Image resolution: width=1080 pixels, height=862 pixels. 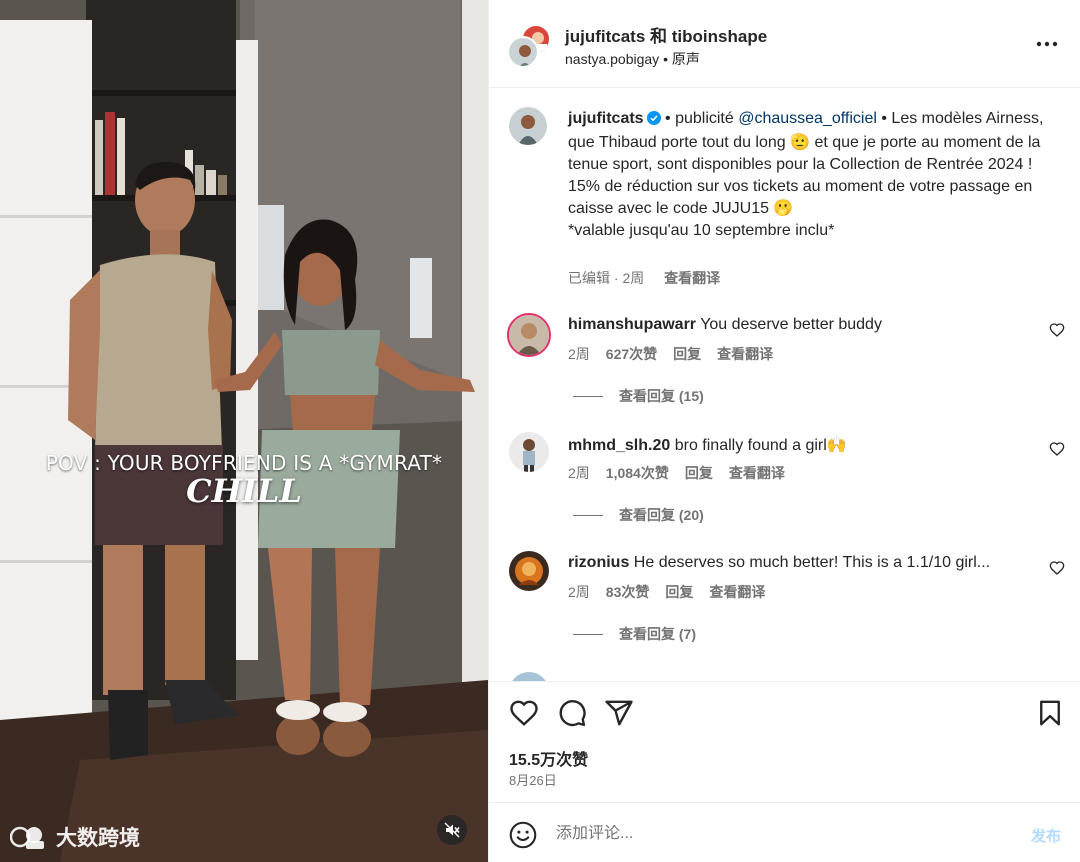 I want to click on emoji-icon, so click(x=523, y=835).